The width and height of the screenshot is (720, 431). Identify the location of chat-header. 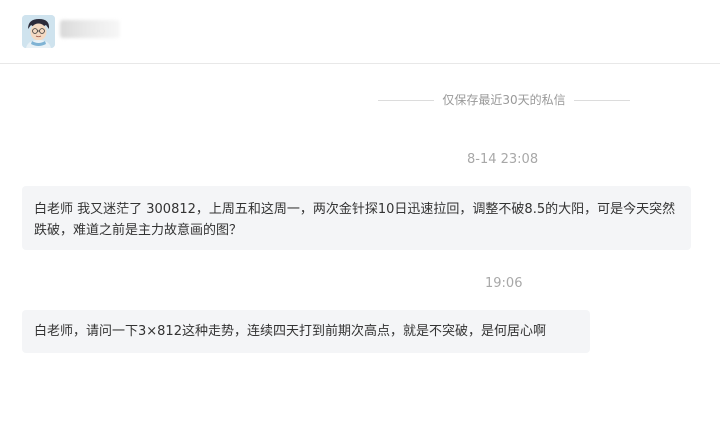
(360, 32).